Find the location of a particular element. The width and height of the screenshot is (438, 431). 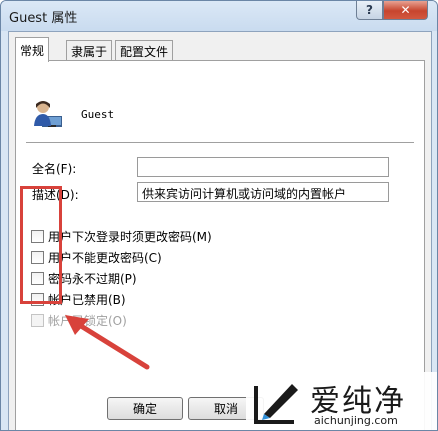

tab-profile: 配置文件 is located at coordinates (144, 50).